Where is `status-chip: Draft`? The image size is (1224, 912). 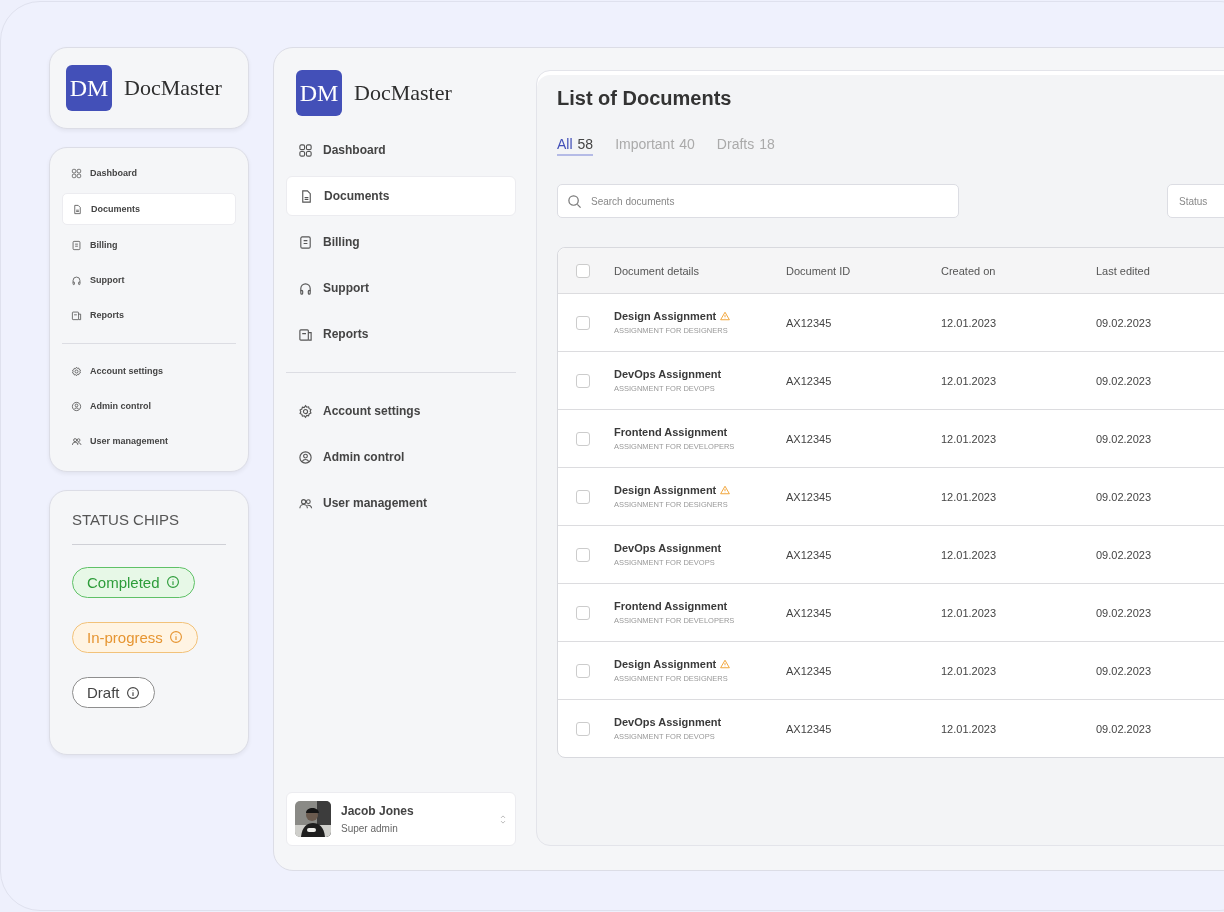
status-chip: Draft is located at coordinates (113, 692).